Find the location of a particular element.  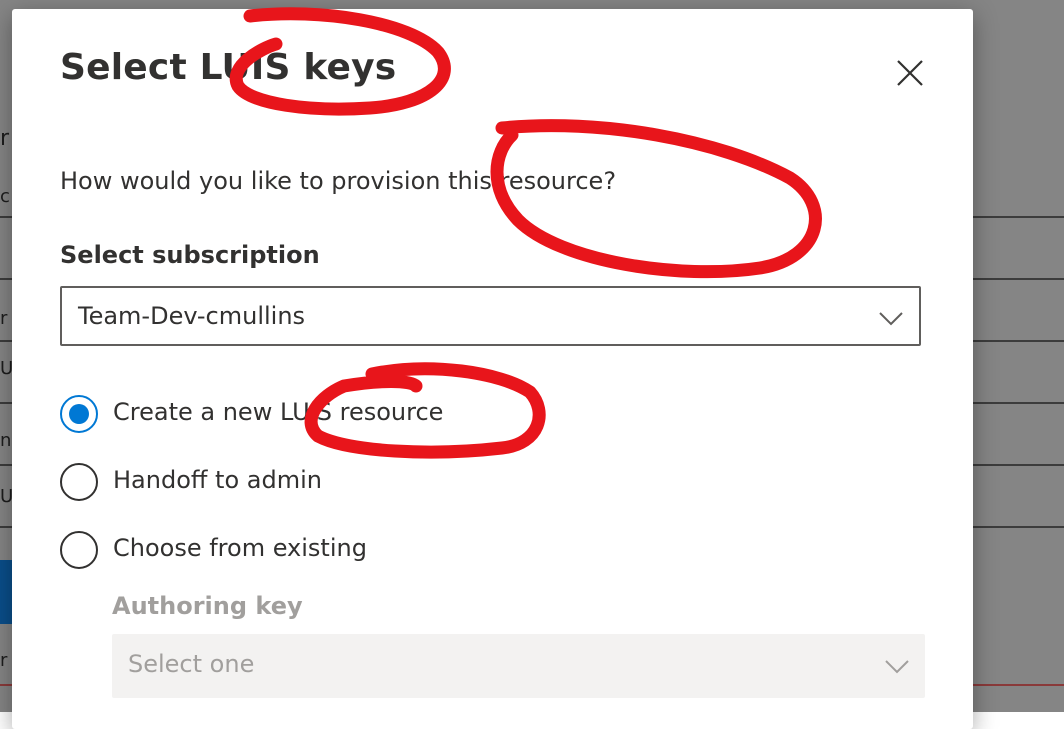

close-icon is located at coordinates (910, 73).